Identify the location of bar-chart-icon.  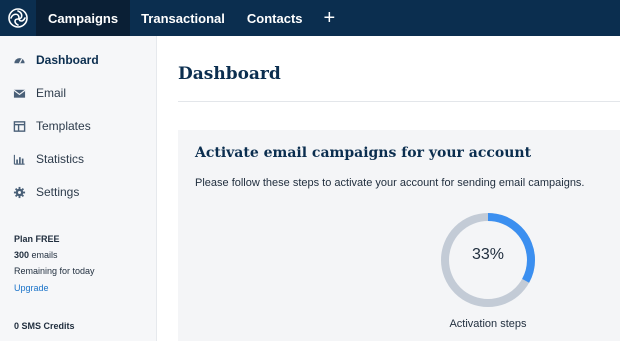
(19, 159).